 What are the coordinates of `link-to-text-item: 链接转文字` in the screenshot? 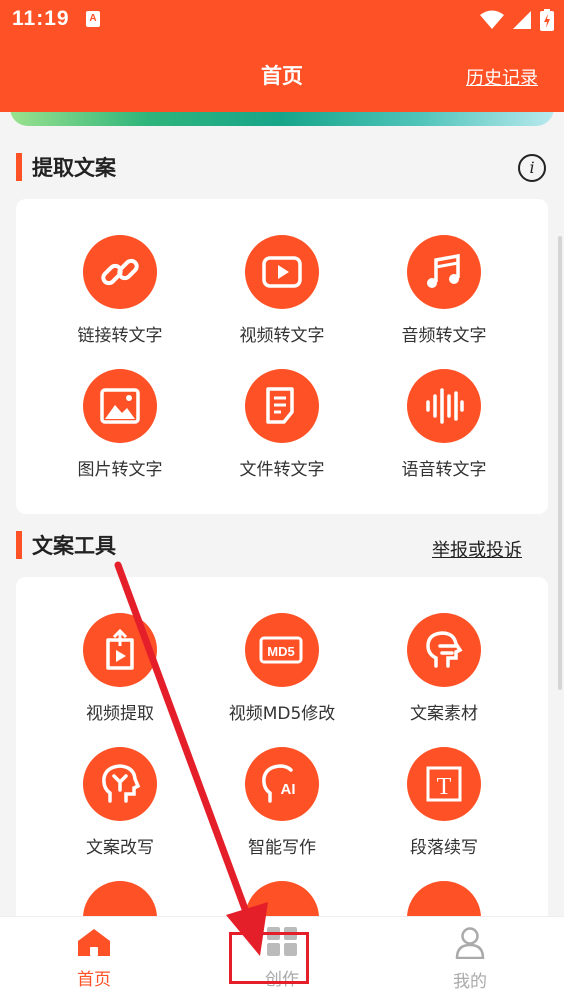 It's located at (120, 290).